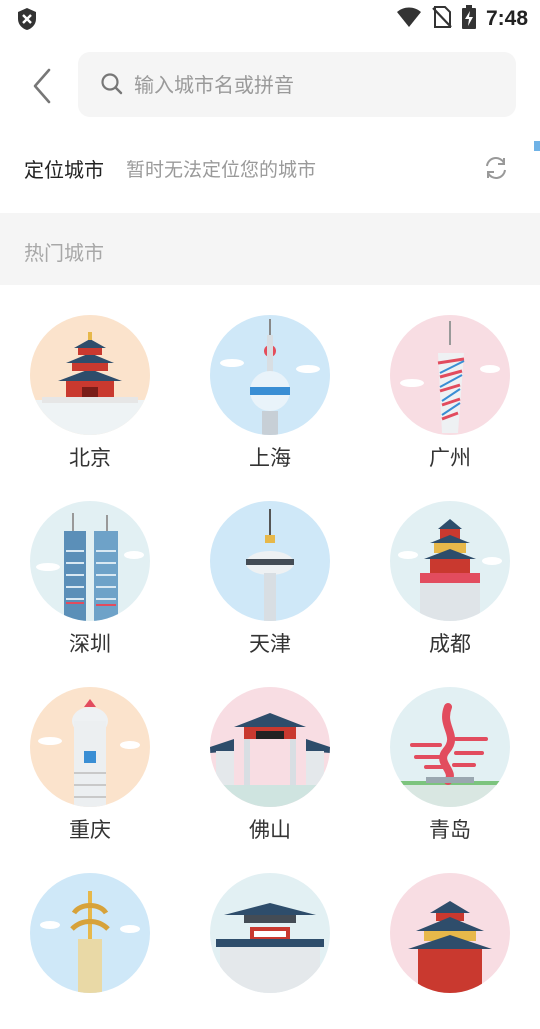 The width and height of the screenshot is (540, 1029). I want to click on city-name: 深圳, so click(90, 644).